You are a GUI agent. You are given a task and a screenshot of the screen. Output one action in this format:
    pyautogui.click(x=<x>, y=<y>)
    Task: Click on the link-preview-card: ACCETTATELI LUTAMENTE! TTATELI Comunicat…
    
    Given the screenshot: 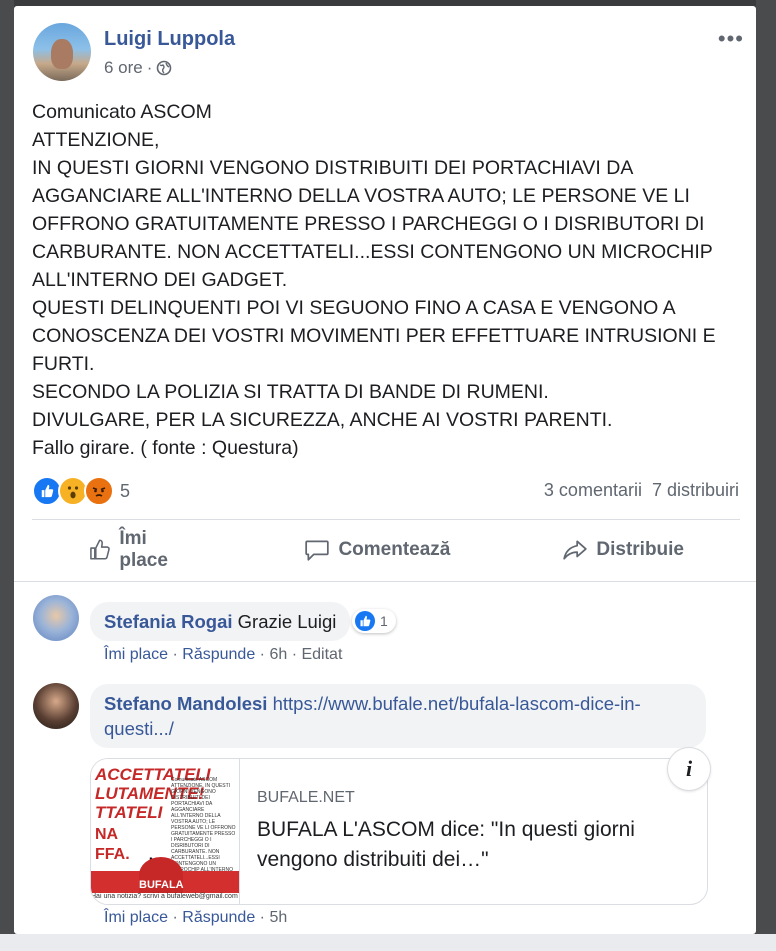 What is the action you would take?
    pyautogui.click(x=399, y=831)
    